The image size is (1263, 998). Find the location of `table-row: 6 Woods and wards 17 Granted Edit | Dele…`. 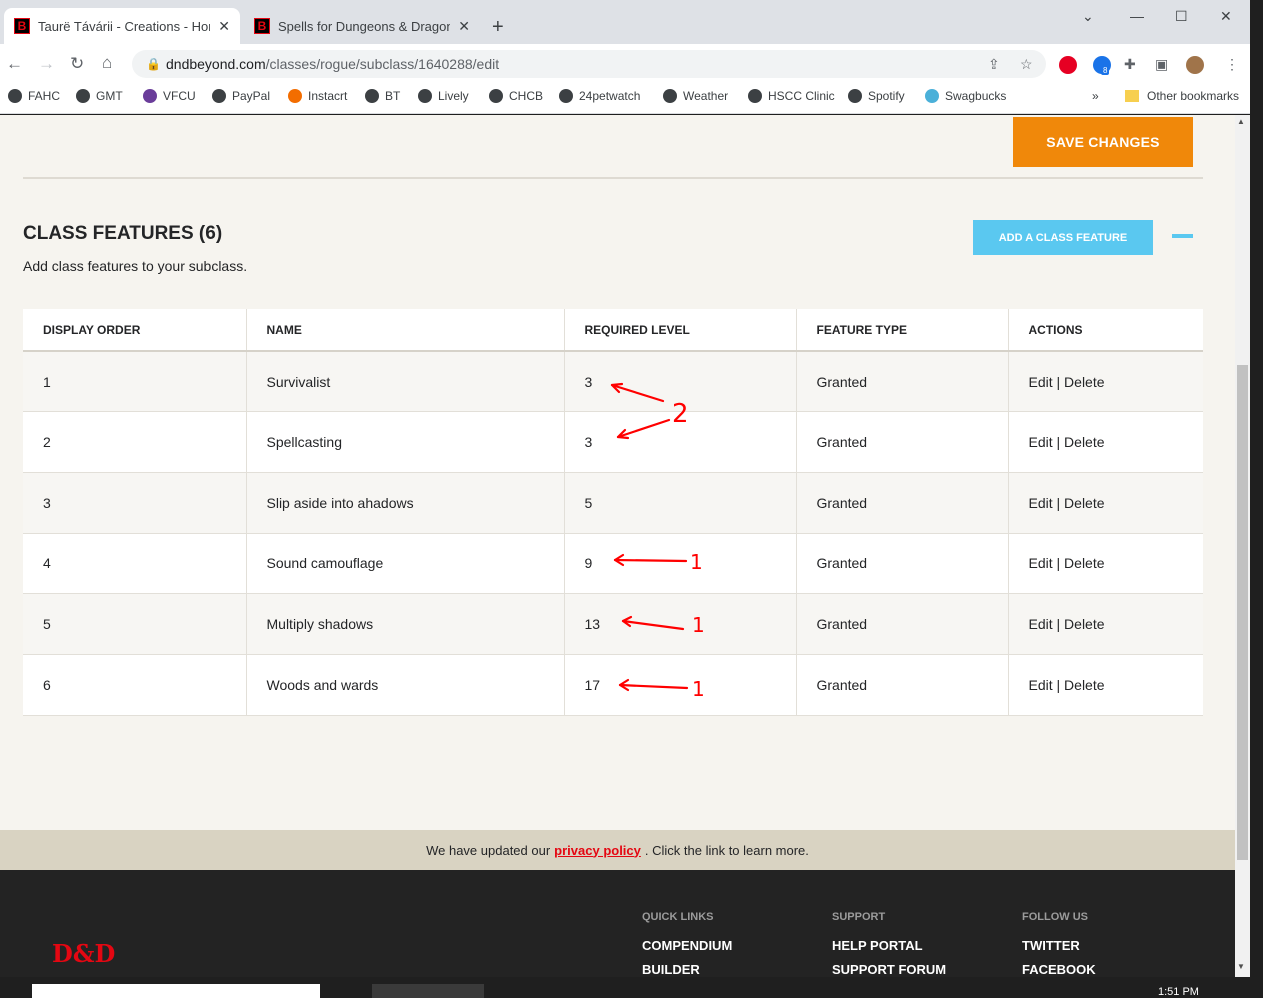

table-row: 6 Woods and wards 17 Granted Edit | Dele… is located at coordinates (613, 685).